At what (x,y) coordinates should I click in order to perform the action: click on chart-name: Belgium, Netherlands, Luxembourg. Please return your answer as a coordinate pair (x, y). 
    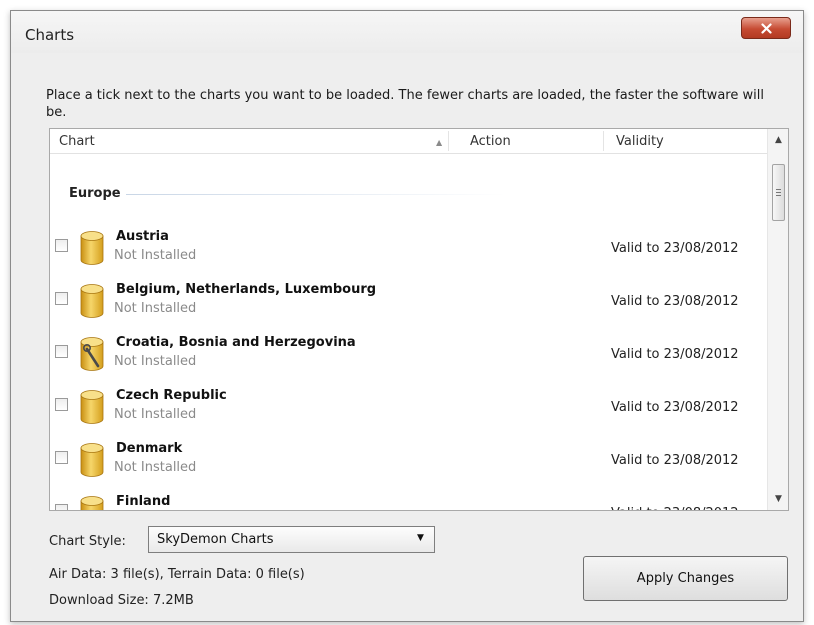
    Looking at the image, I should click on (246, 289).